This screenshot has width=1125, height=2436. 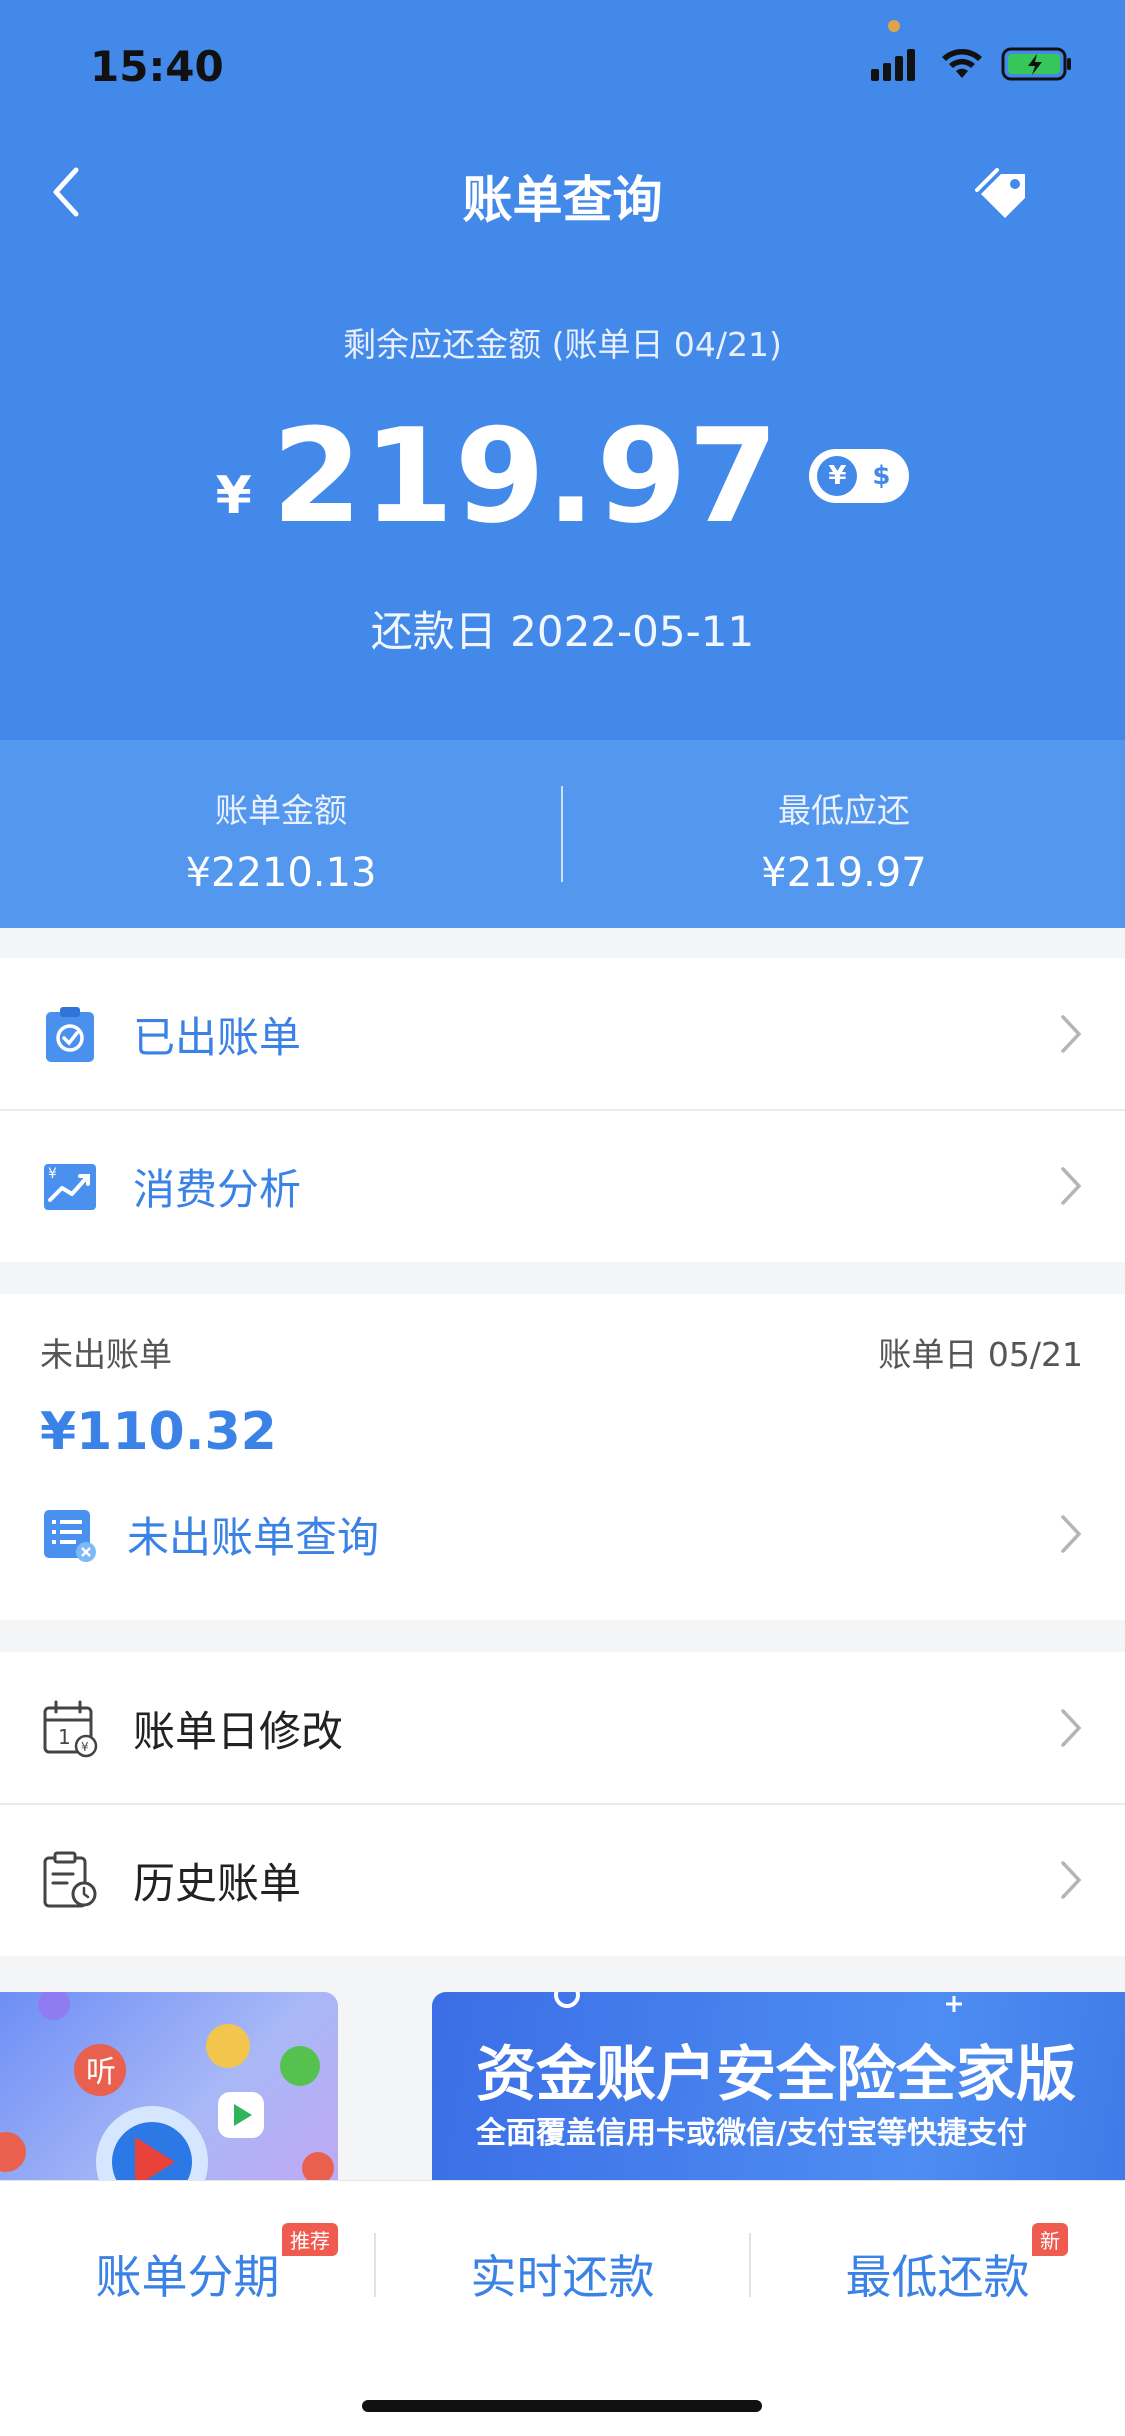 What do you see at coordinates (217, 1189) in the screenshot?
I see `menu-item-label: 消费分析` at bounding box center [217, 1189].